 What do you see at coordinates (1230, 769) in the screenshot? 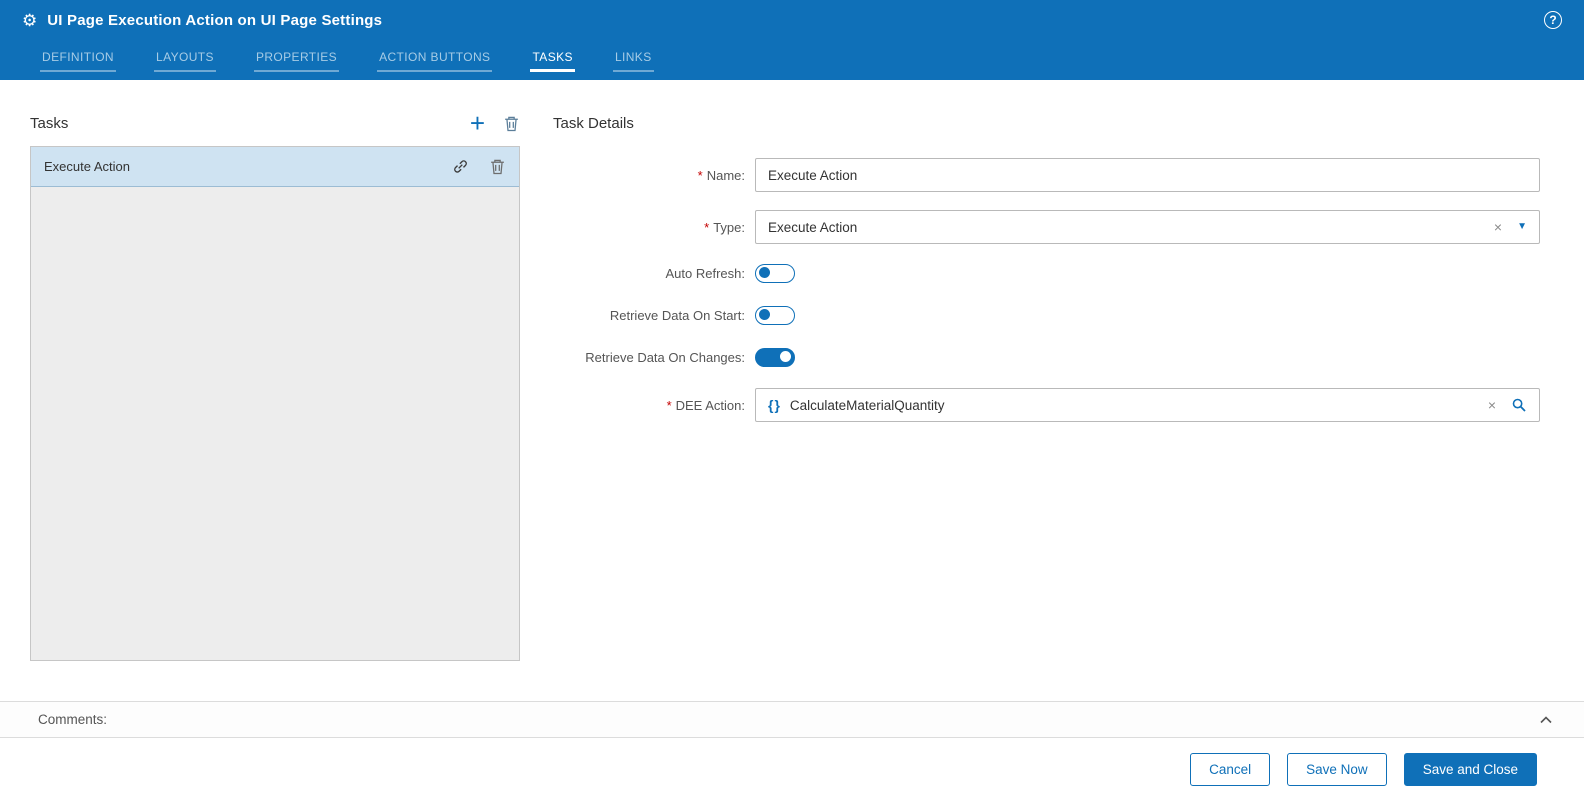
I see `cancel-button: Cancel` at bounding box center [1230, 769].